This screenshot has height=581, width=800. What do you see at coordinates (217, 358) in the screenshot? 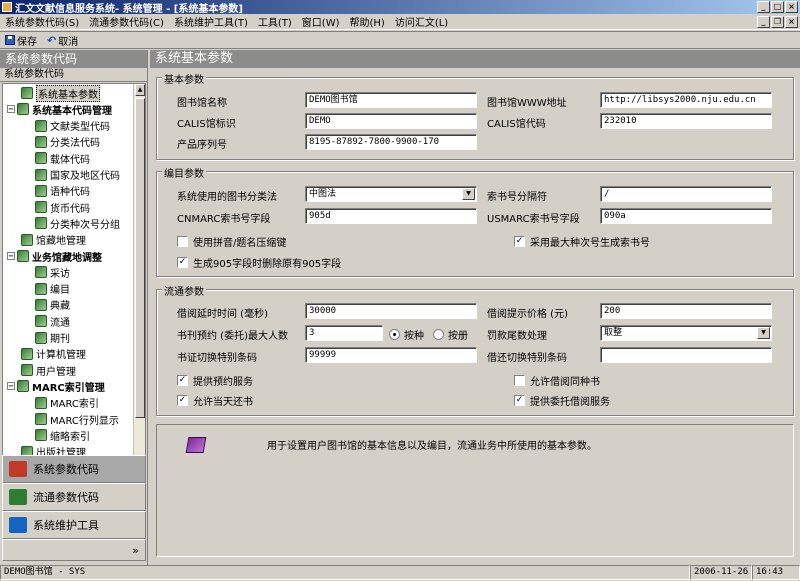
I see `card-switch-label: 书证切换特别条码` at bounding box center [217, 358].